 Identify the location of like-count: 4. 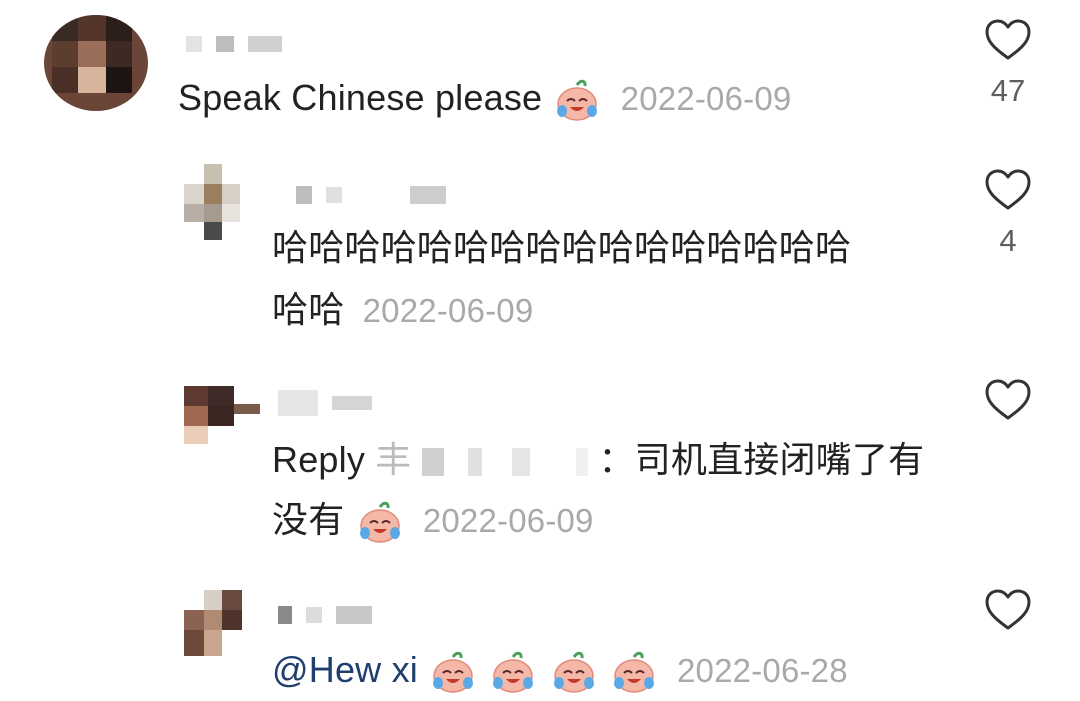
(1008, 240).